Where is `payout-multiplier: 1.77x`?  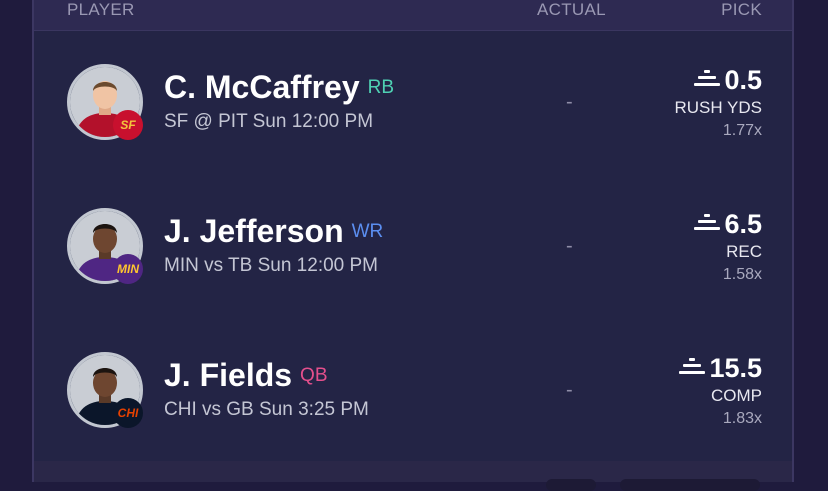
payout-multiplier: 1.77x is located at coordinates (742, 130).